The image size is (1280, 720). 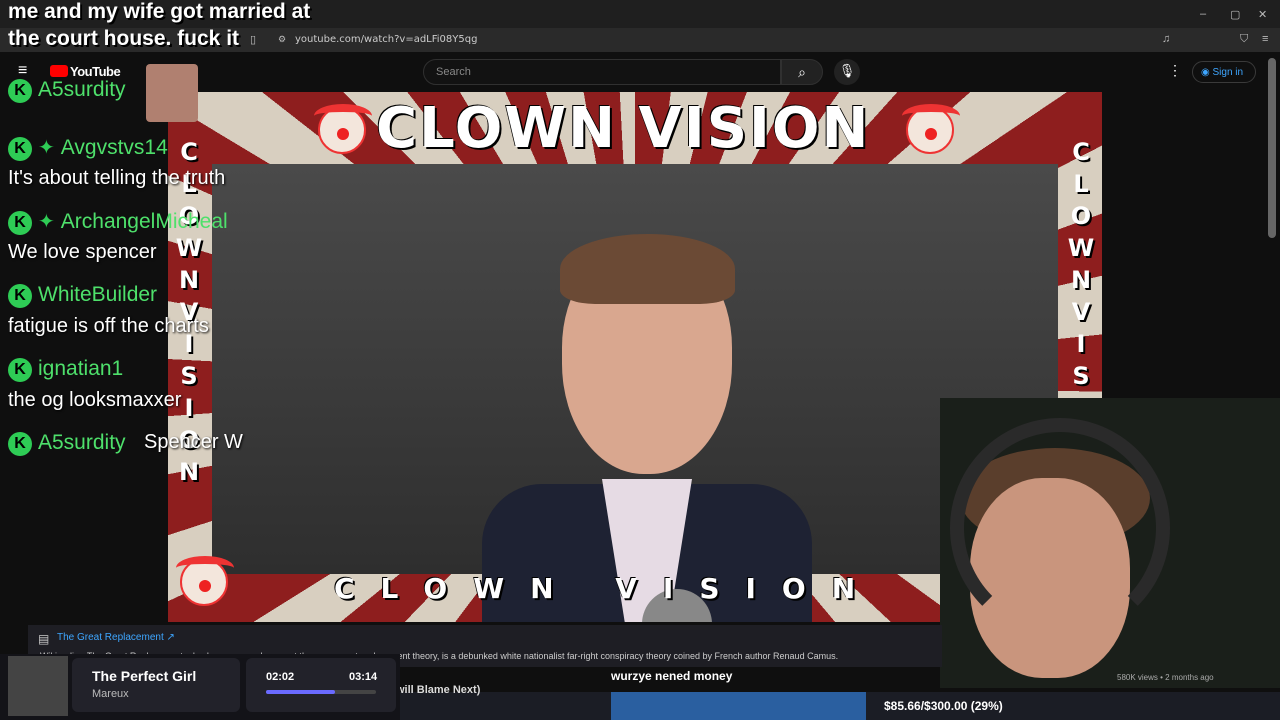 What do you see at coordinates (95, 71) in the screenshot?
I see `youtube-logo-text: YouTube` at bounding box center [95, 71].